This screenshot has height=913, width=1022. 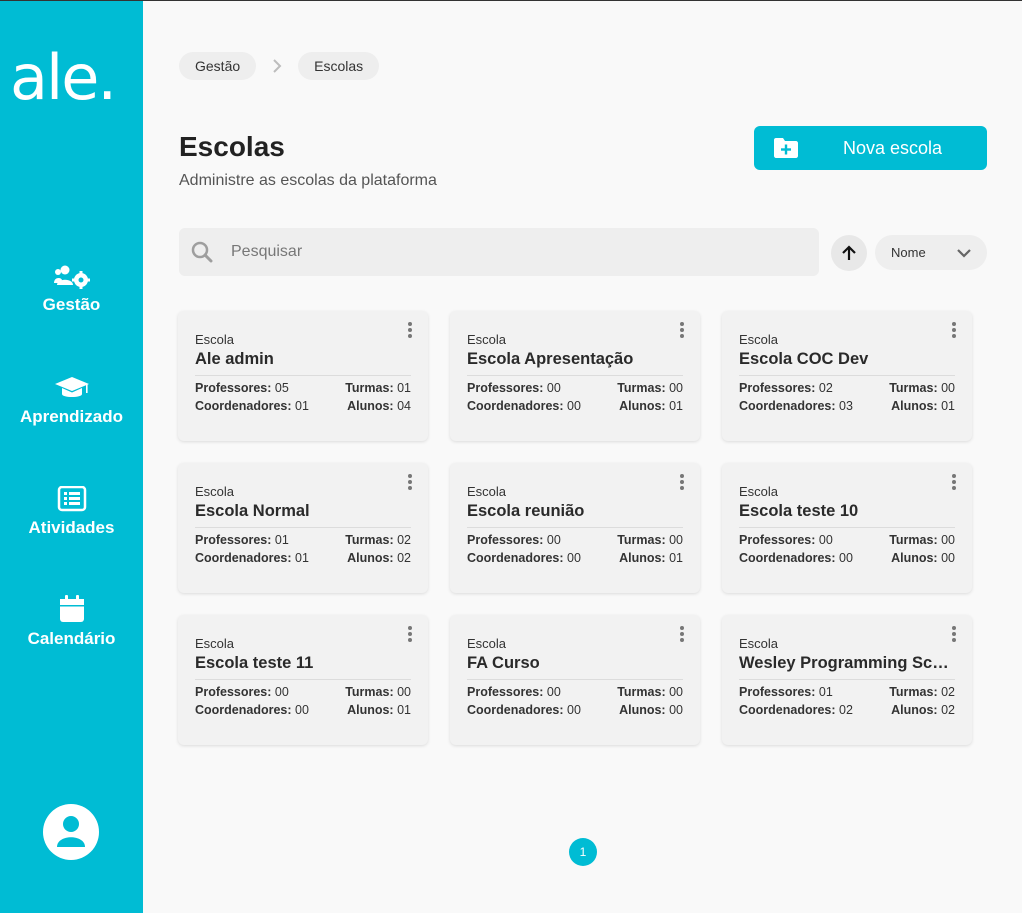 What do you see at coordinates (378, 388) in the screenshot?
I see `stat-turmas: Turmas: 01` at bounding box center [378, 388].